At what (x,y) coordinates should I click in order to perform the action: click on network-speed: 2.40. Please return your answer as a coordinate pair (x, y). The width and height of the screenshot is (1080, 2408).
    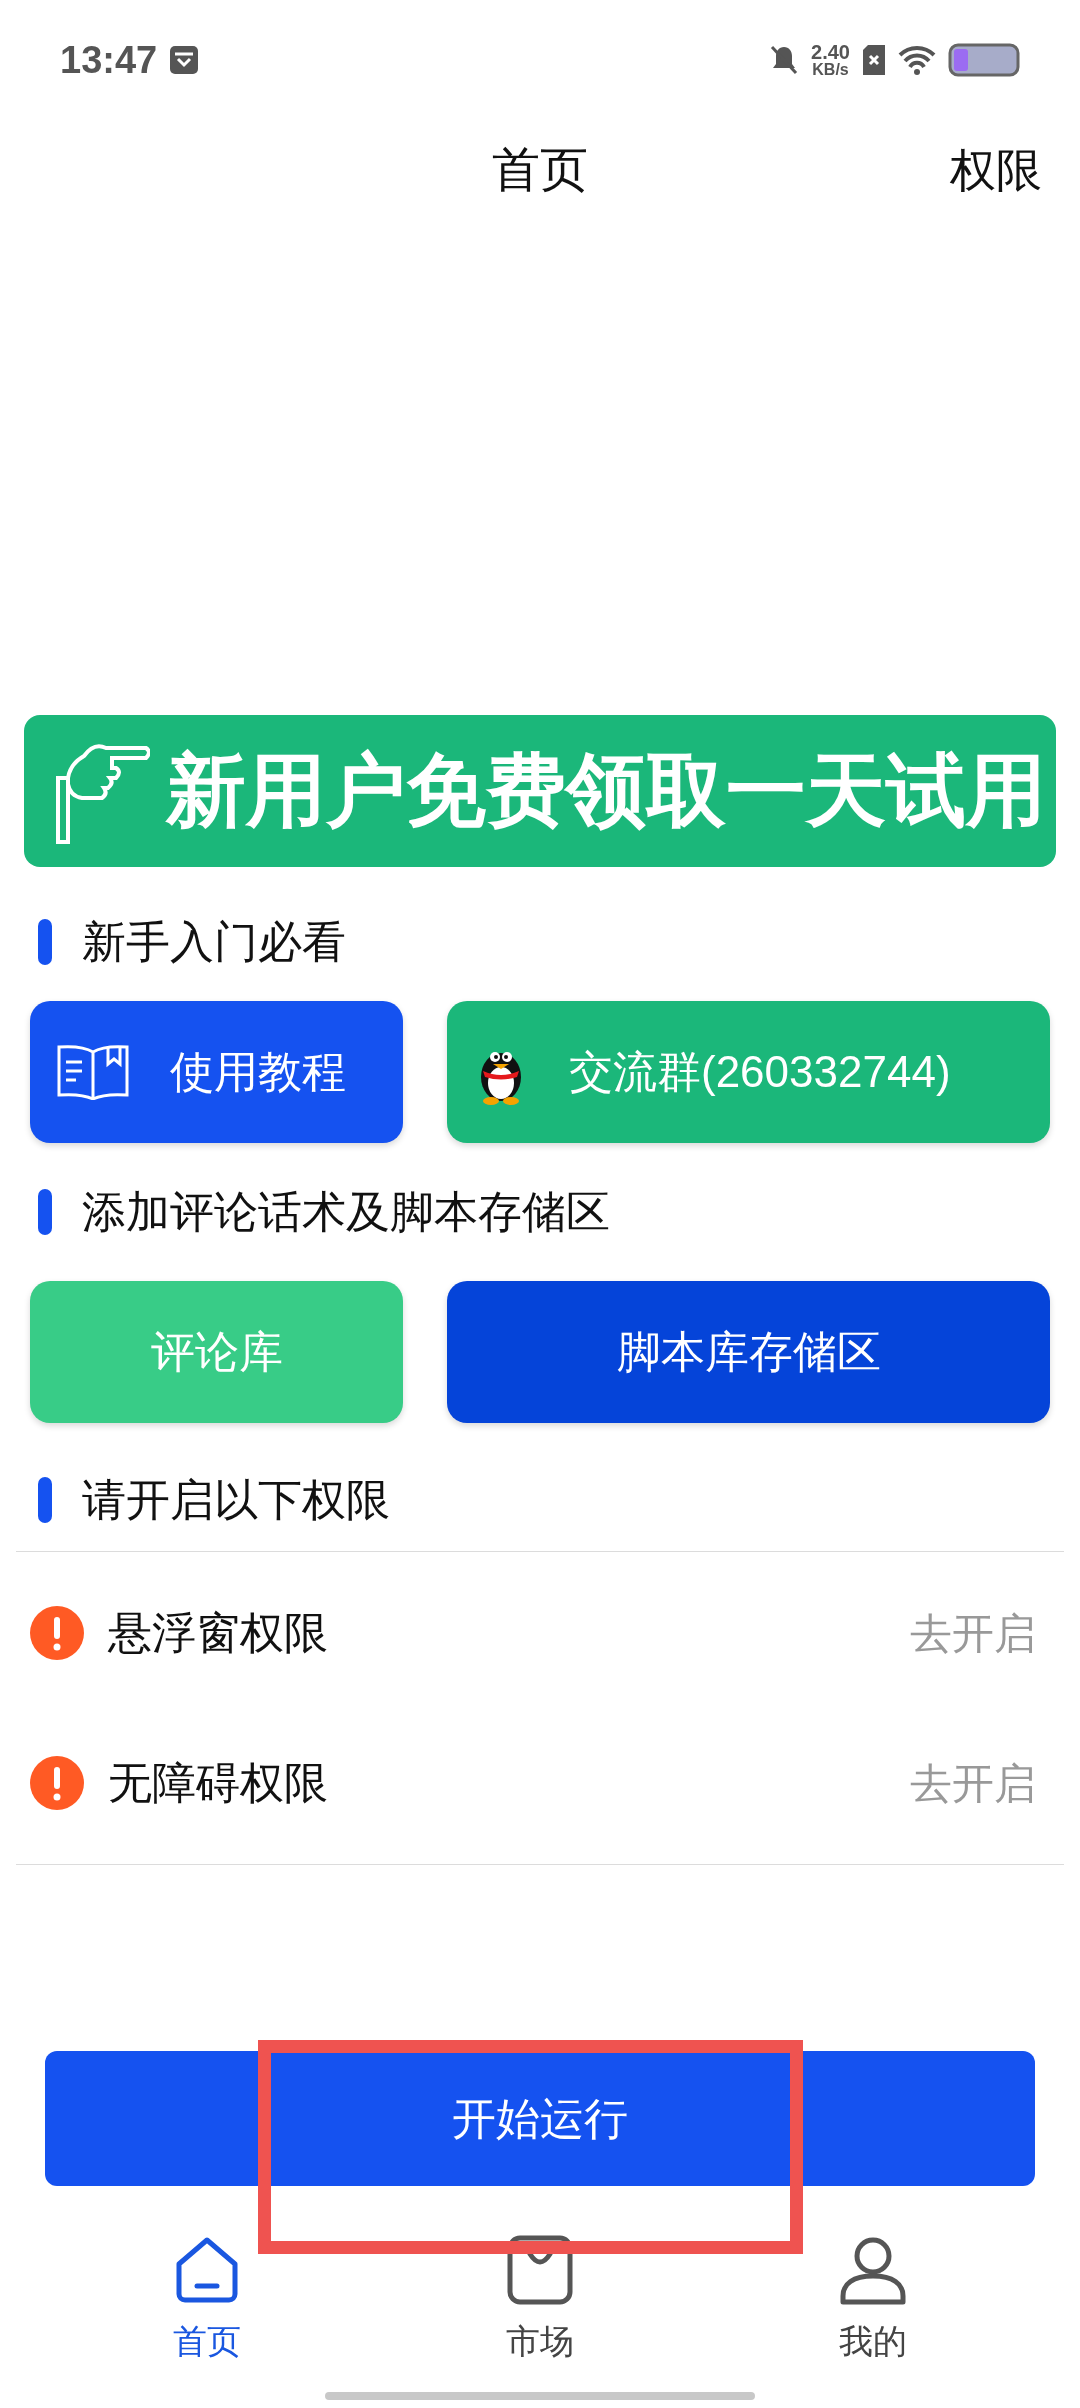
    Looking at the image, I should click on (830, 52).